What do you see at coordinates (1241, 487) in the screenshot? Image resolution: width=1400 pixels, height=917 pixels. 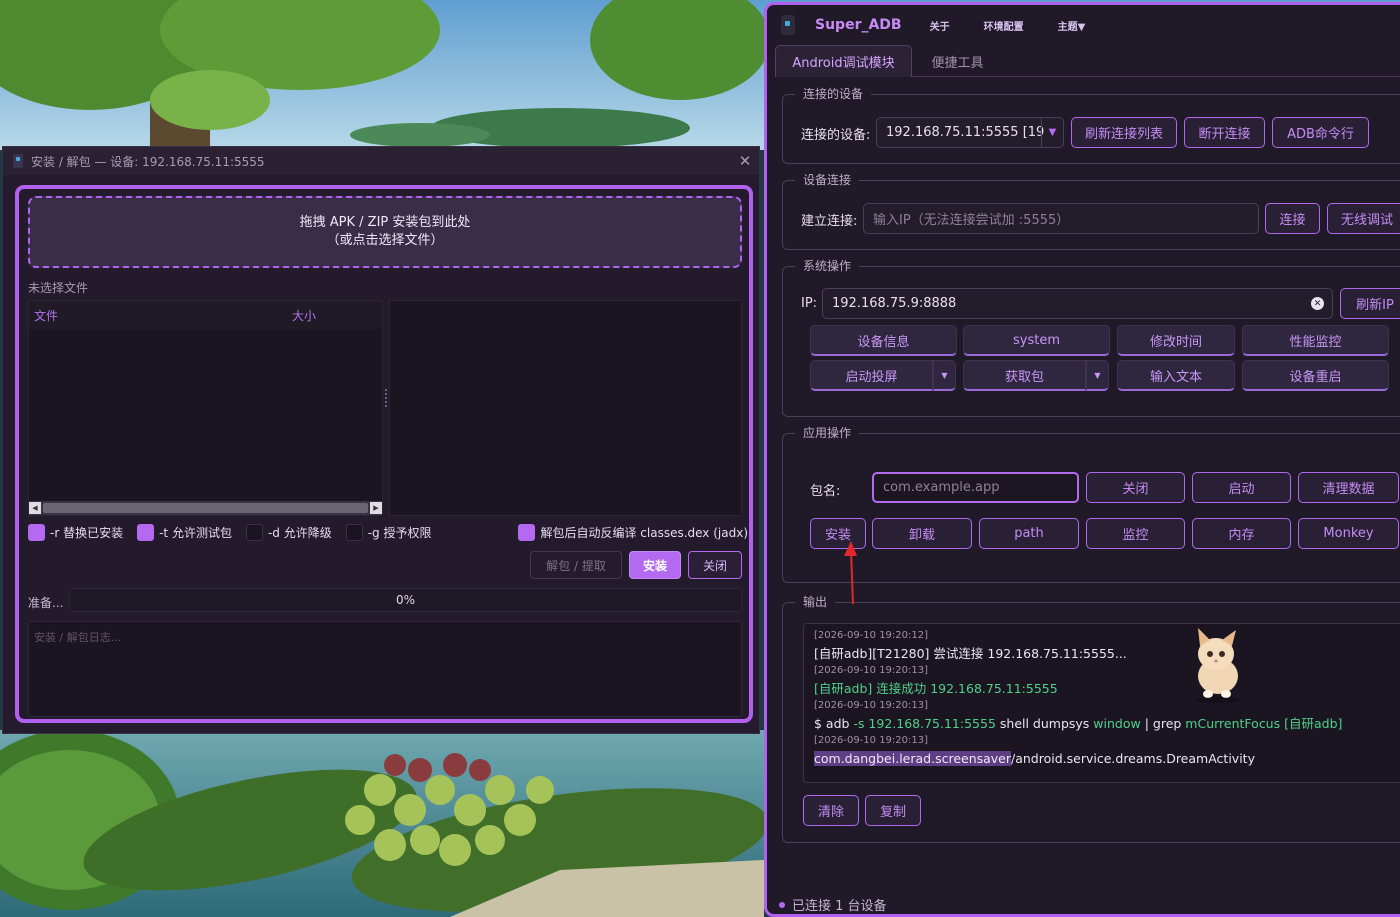 I see `app-start-button: 启动` at bounding box center [1241, 487].